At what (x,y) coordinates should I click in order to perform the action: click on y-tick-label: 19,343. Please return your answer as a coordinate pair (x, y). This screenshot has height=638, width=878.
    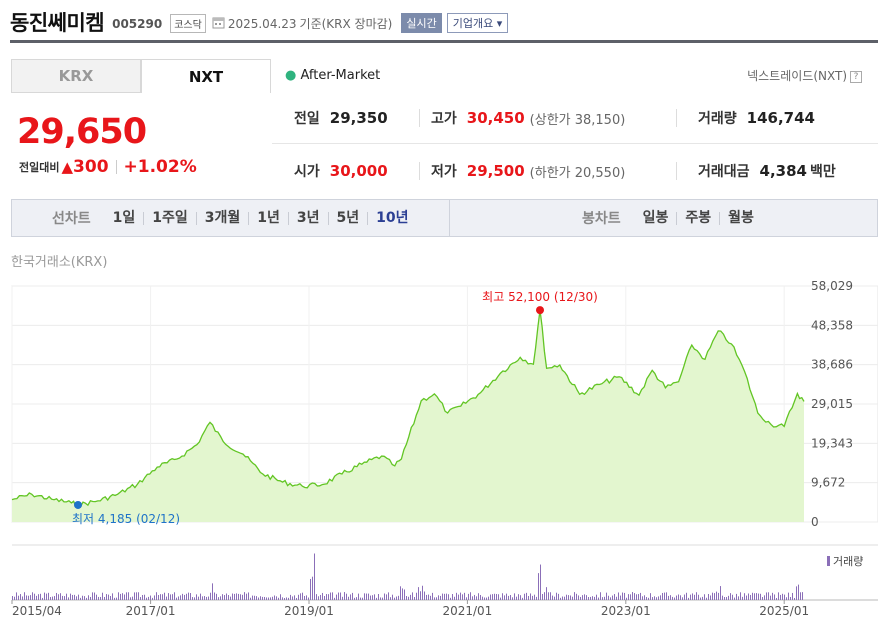
    Looking at the image, I should click on (832, 443).